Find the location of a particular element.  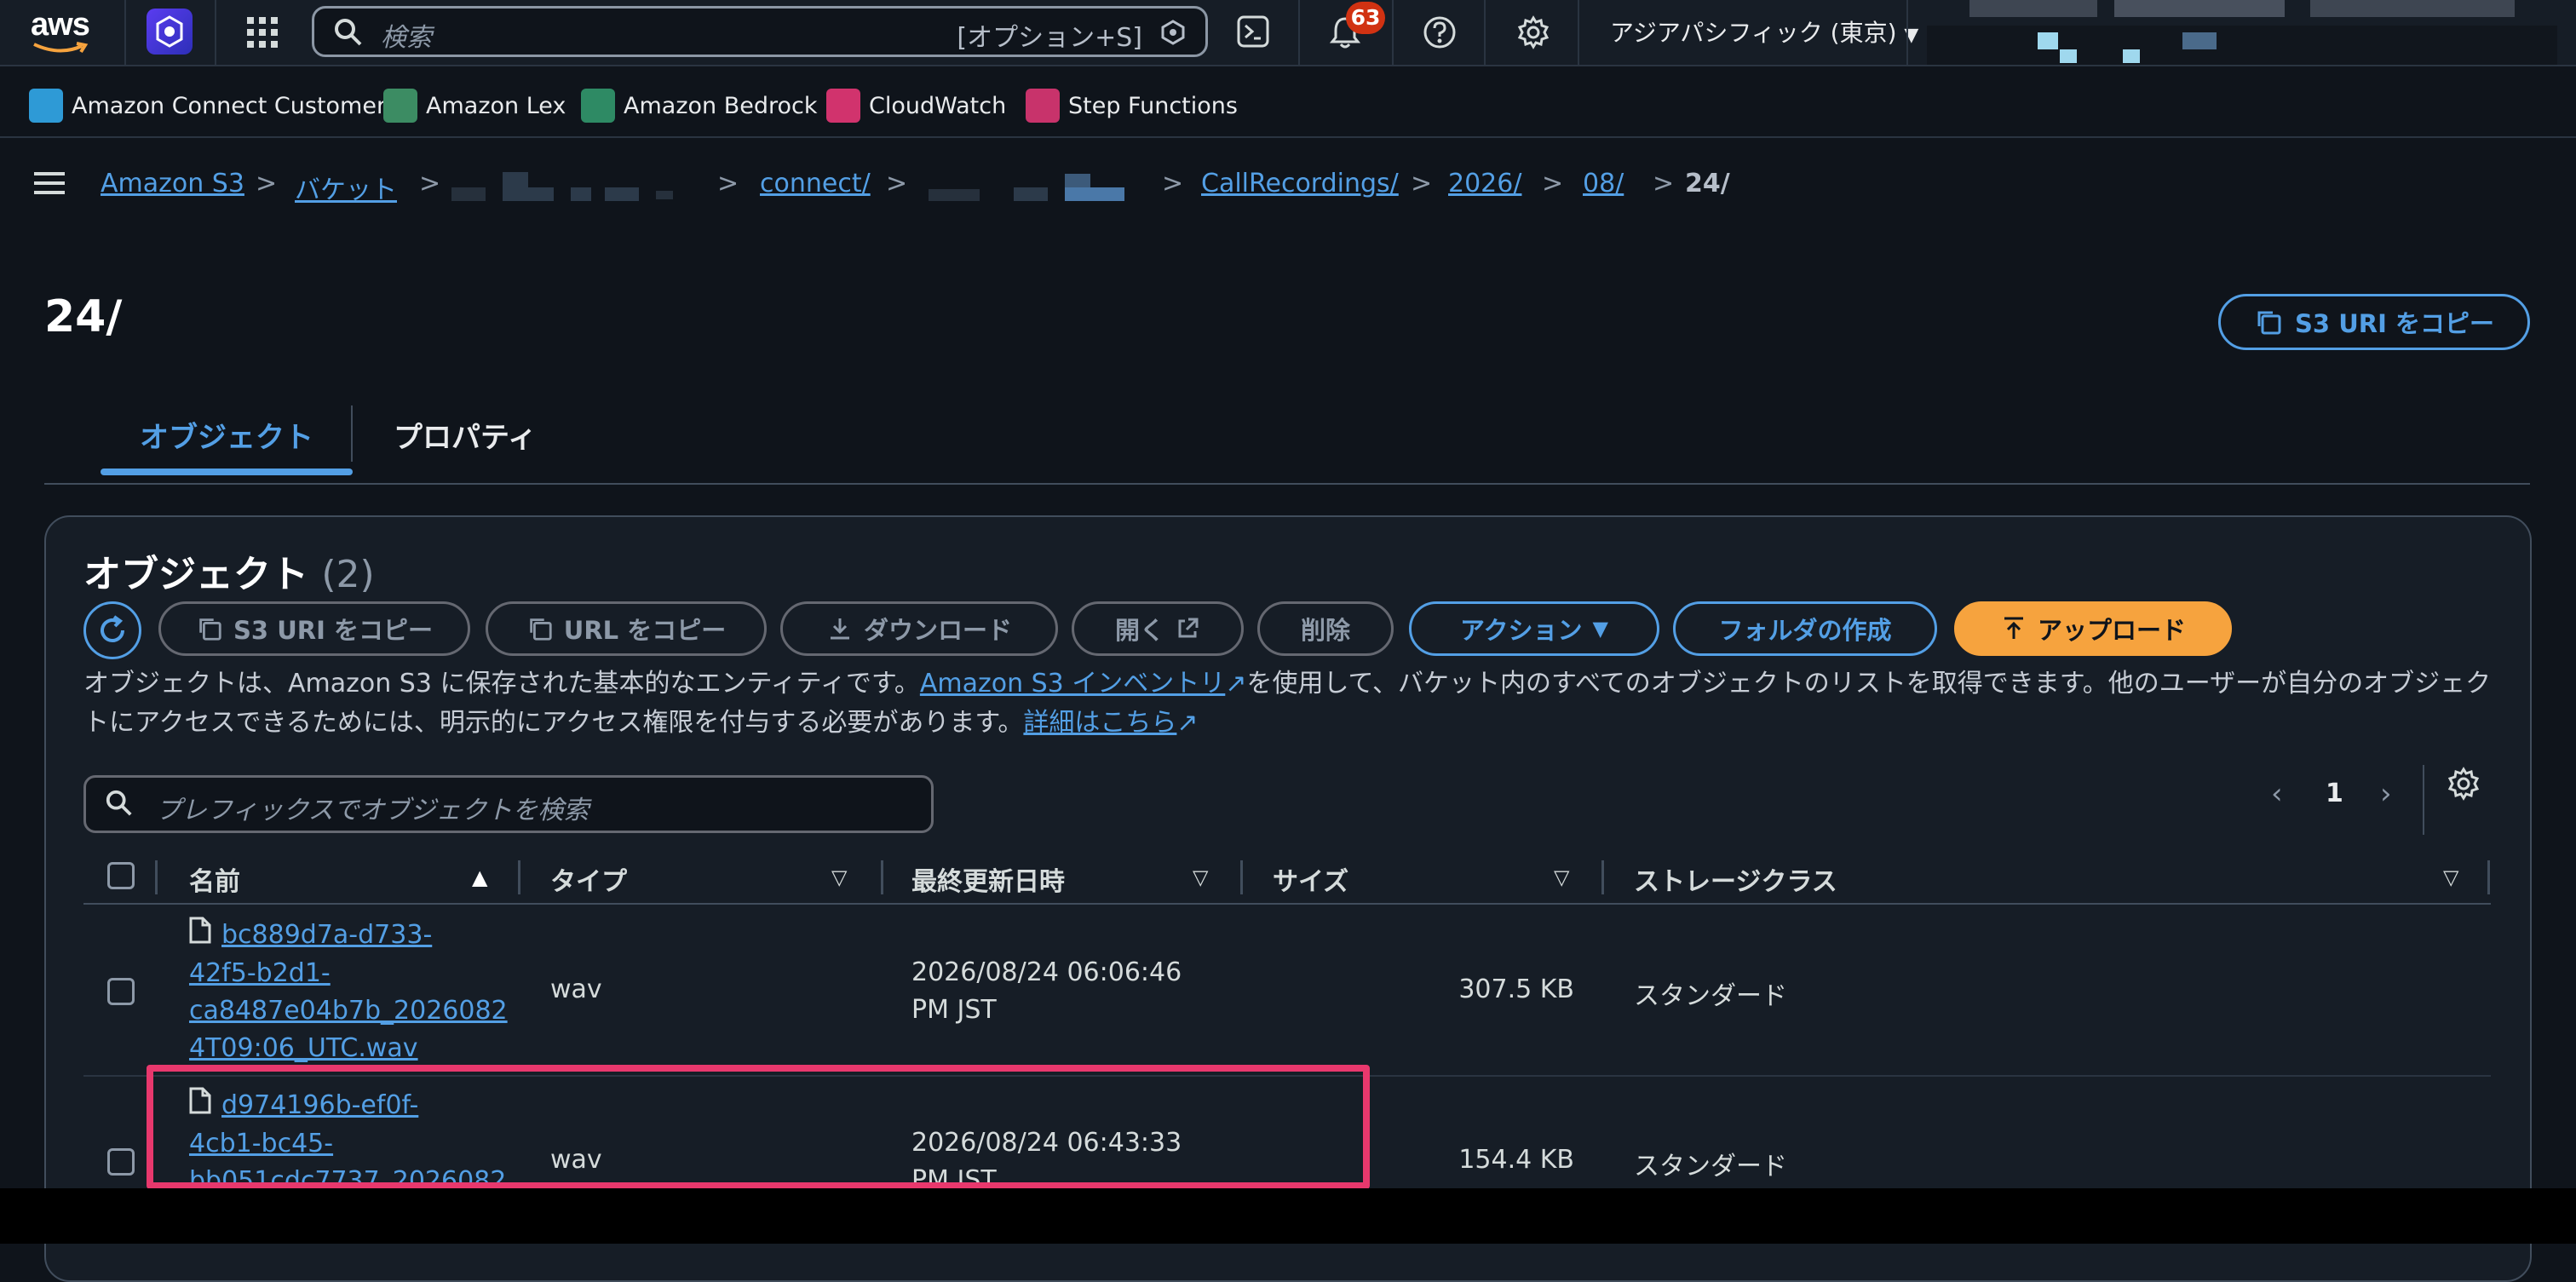

apps-grid-icon is located at coordinates (262, 34).